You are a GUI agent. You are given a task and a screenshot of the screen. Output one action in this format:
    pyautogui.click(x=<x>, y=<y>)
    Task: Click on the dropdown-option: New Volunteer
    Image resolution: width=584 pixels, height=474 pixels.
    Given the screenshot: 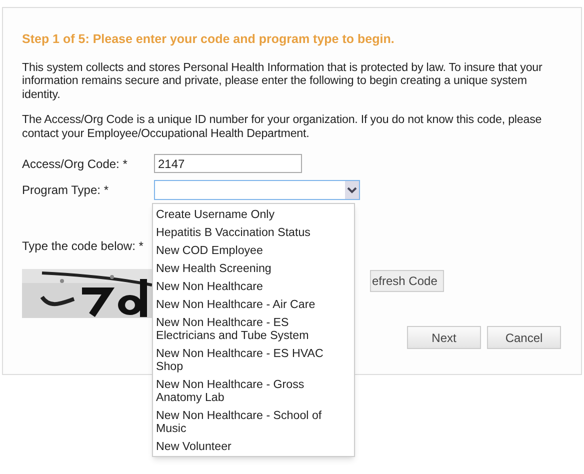 What is the action you would take?
    pyautogui.click(x=253, y=446)
    